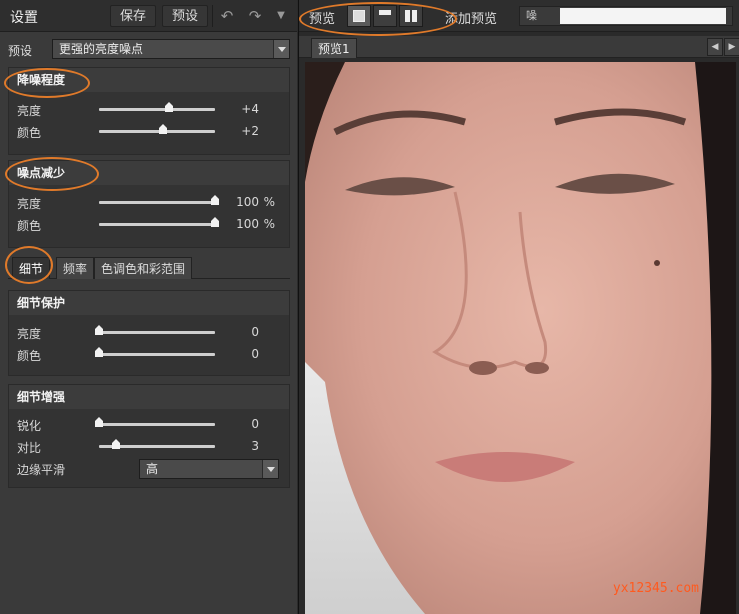  Describe the element at coordinates (143, 268) in the screenshot. I see `tab-tone-color-range: 色调色和彩范围` at that location.